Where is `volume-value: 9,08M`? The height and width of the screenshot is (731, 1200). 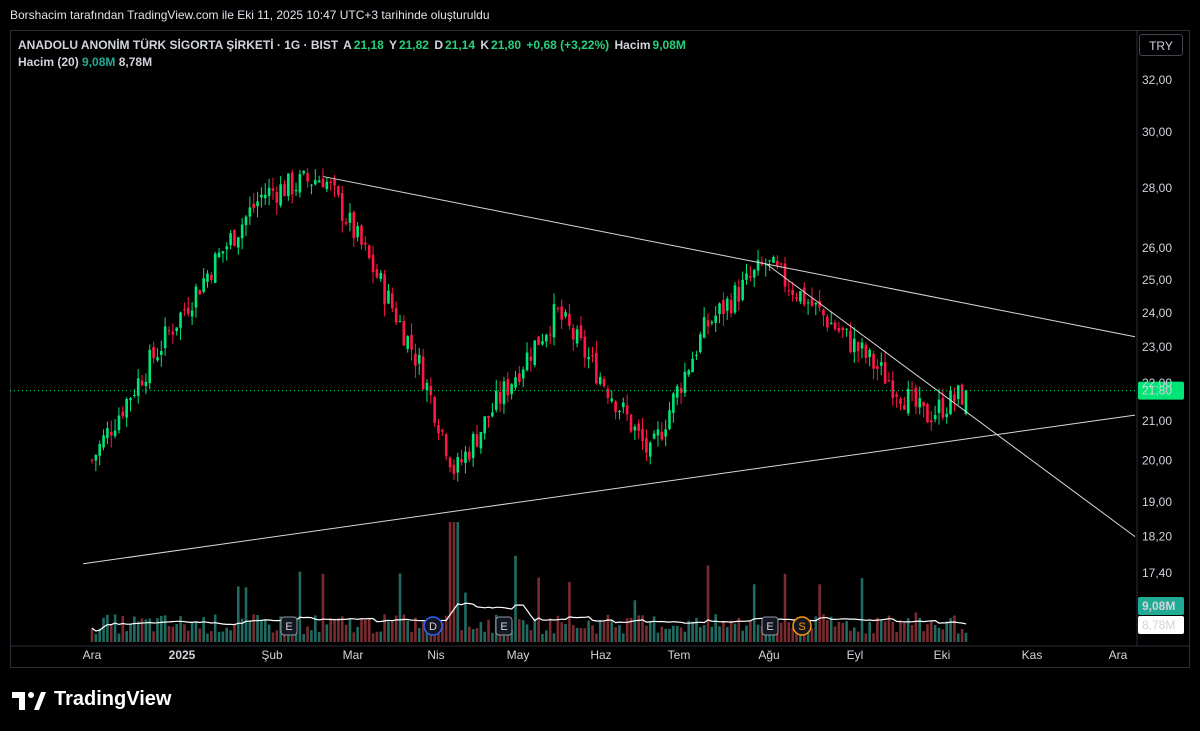
volume-value: 9,08M is located at coordinates (669, 45).